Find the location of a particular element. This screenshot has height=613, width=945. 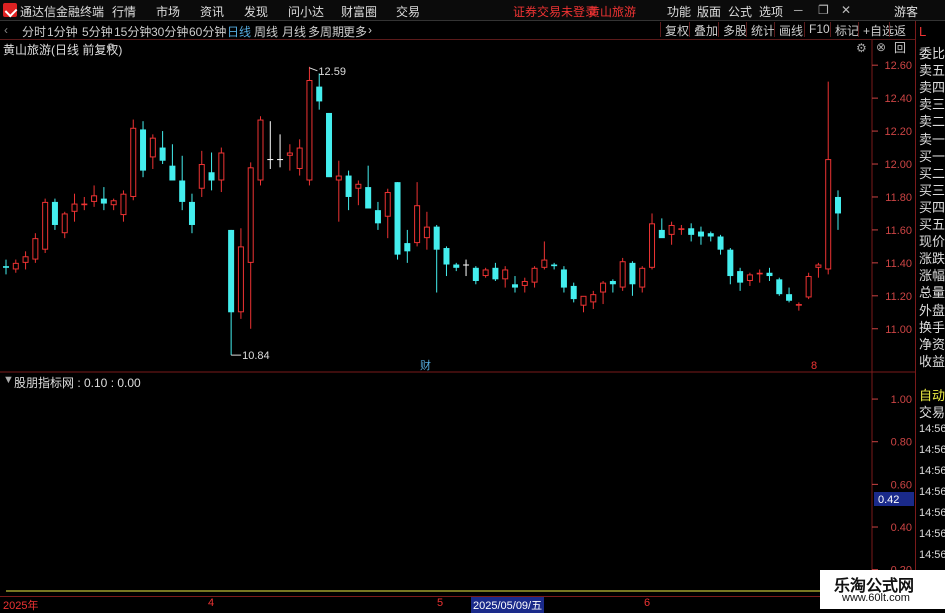

guest-label: 游客 is located at coordinates (906, 11).